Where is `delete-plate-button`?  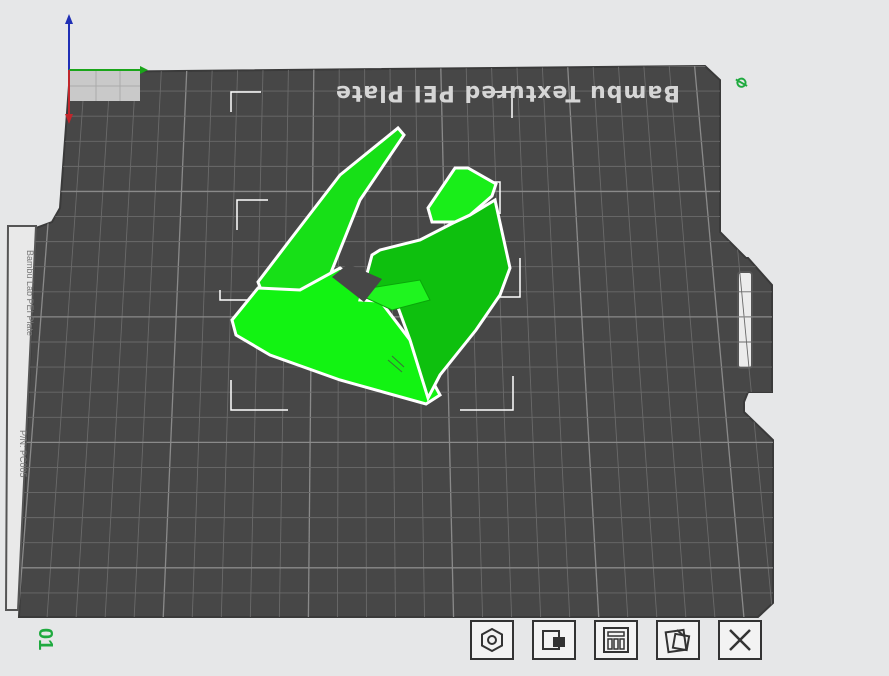 delete-plate-button is located at coordinates (740, 640).